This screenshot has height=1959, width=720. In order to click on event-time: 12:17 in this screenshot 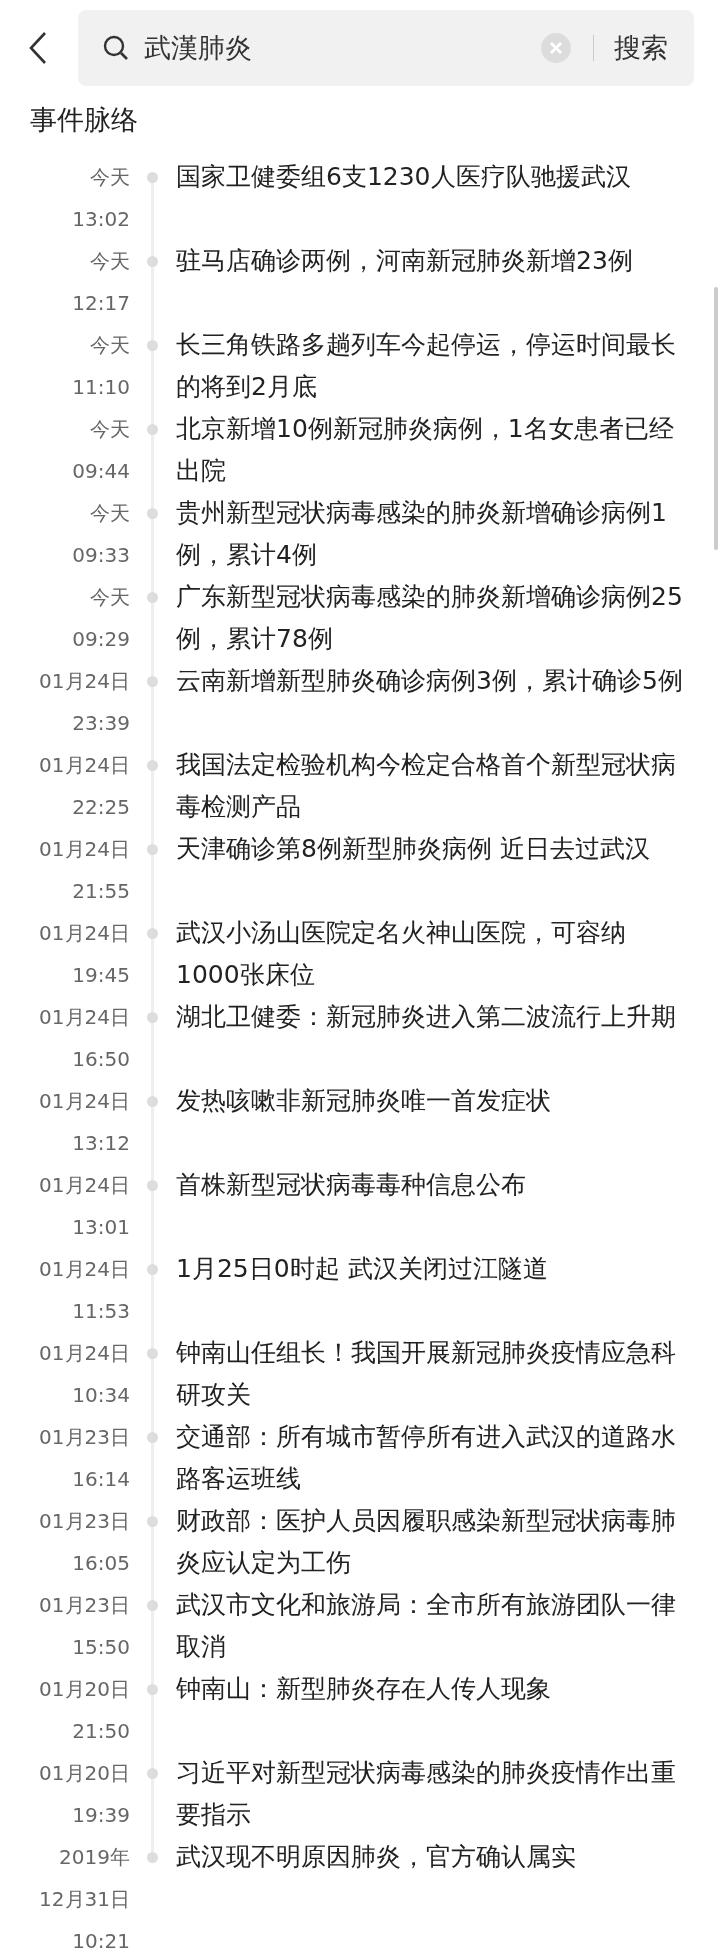, I will do `click(101, 303)`.